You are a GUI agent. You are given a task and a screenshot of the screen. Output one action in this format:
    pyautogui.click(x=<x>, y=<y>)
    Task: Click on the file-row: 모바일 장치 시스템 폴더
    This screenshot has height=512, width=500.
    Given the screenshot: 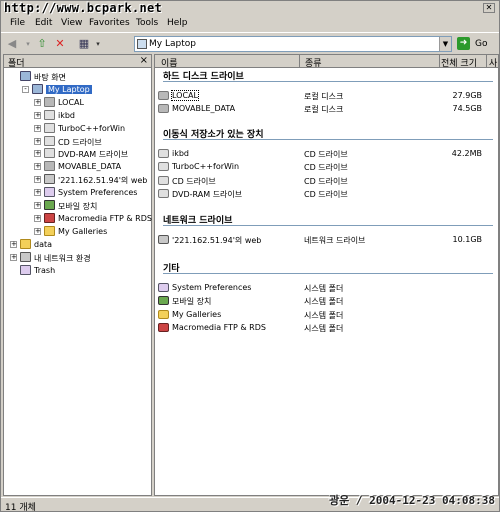 What is the action you would take?
    pyautogui.click(x=326, y=301)
    